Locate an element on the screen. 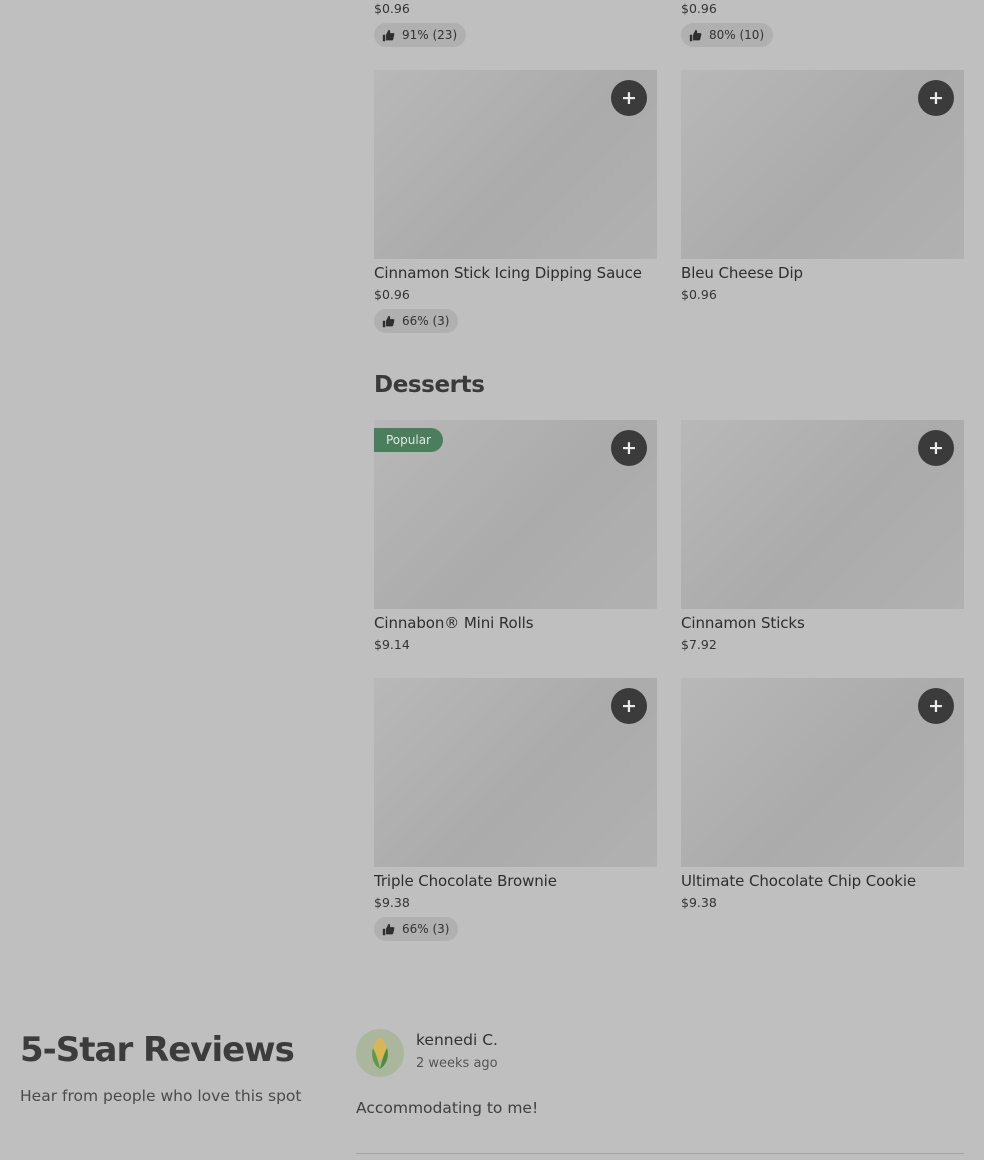  rating-pill: 80% (10) is located at coordinates (727, 35).